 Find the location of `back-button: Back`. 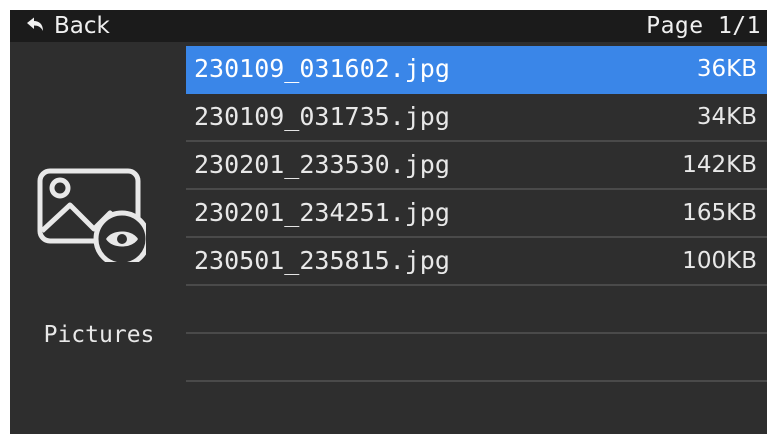

back-button: Back is located at coordinates (68, 26).